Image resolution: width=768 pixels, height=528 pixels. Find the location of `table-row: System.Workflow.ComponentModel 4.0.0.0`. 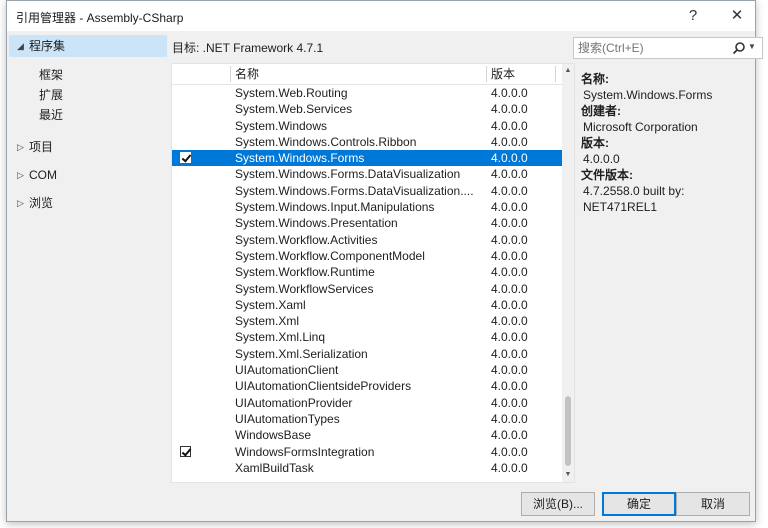

table-row: System.Workflow.ComponentModel 4.0.0.0 is located at coordinates (367, 256).